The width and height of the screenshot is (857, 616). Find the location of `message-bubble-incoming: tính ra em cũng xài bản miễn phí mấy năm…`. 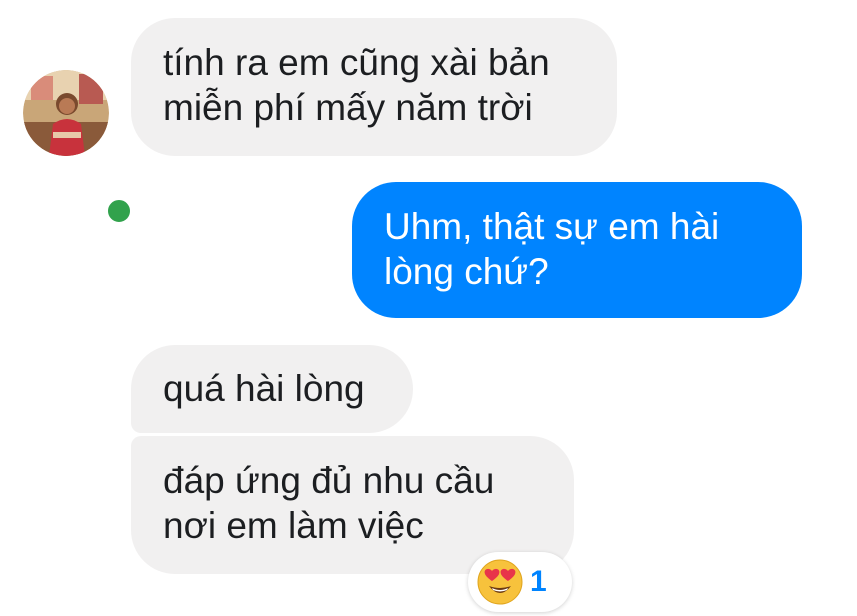

message-bubble-incoming: tính ra em cũng xài bản miễn phí mấy năm… is located at coordinates (374, 87).